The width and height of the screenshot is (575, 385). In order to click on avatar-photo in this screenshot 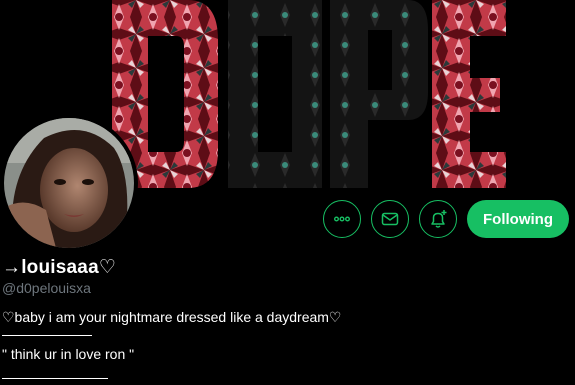, I will do `click(69, 183)`.